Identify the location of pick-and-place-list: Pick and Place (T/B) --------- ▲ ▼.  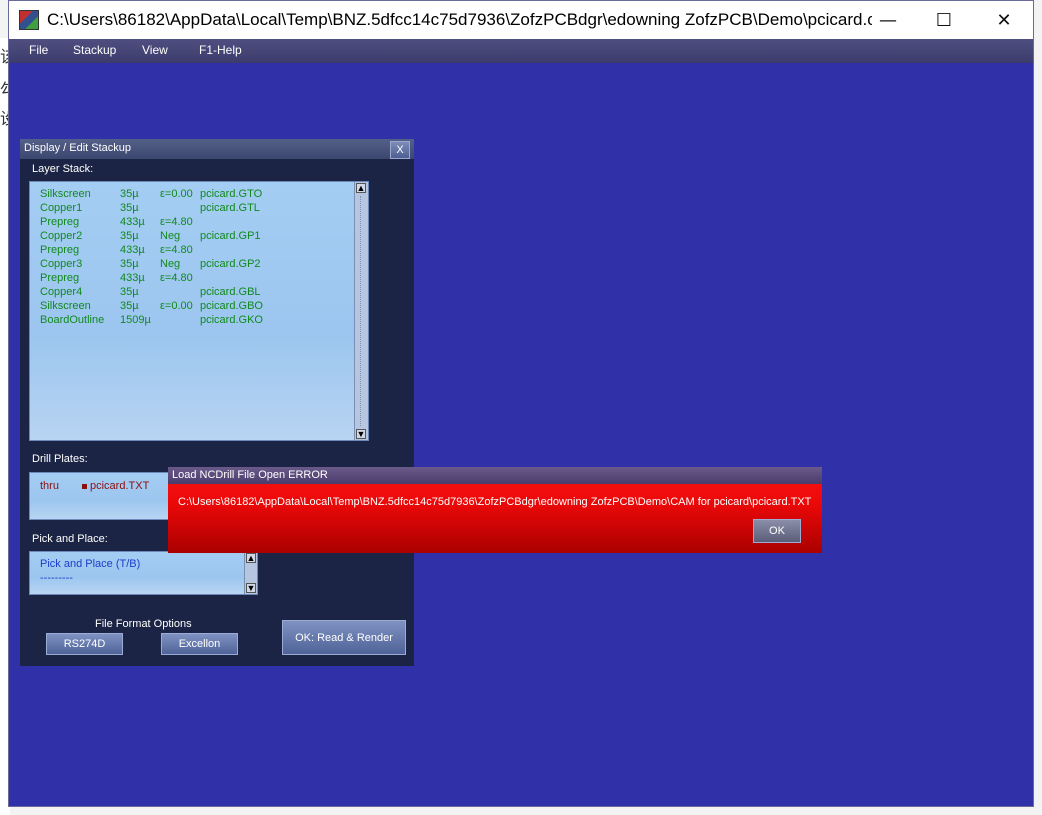
(143, 573).